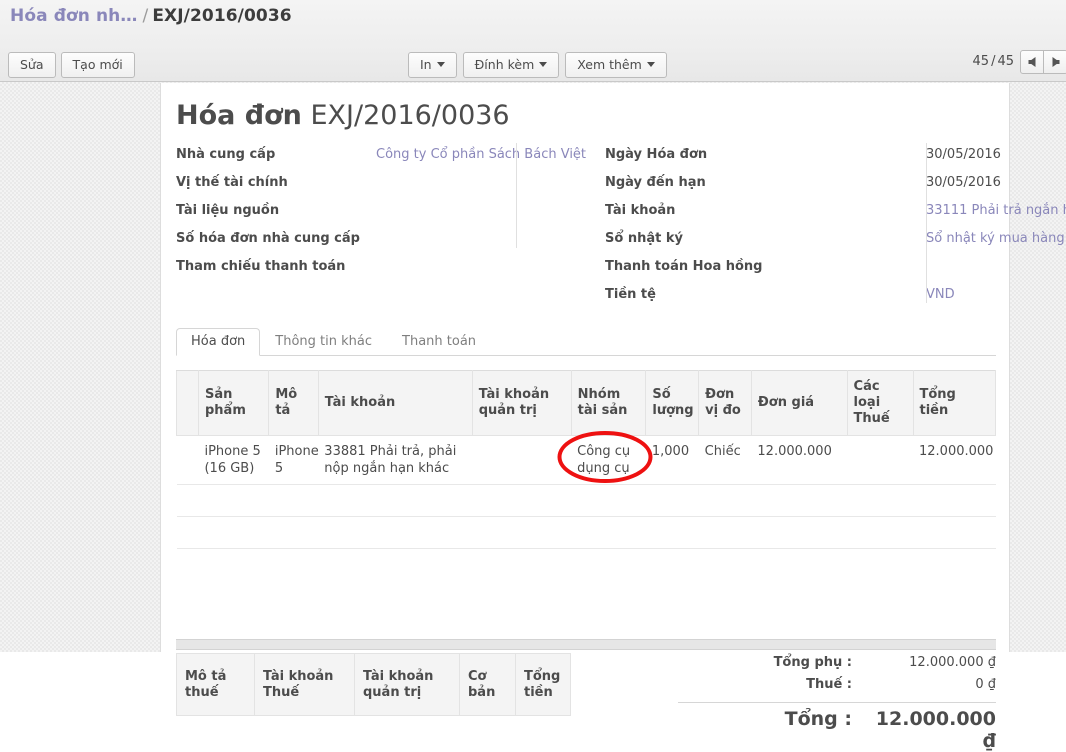 This screenshot has width=1066, height=752. What do you see at coordinates (880, 460) in the screenshot?
I see `cell-taxes` at bounding box center [880, 460].